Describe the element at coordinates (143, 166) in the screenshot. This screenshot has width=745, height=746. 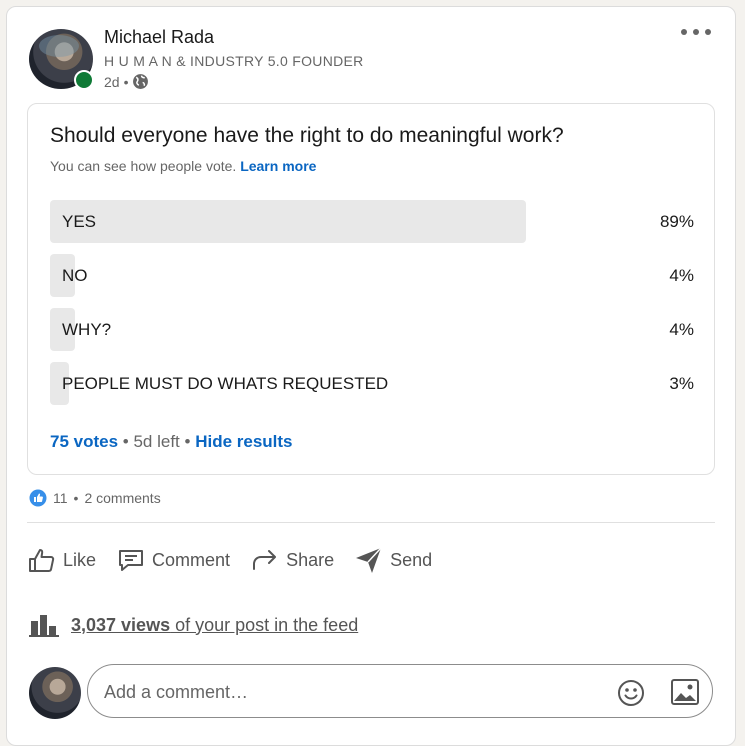
I see `poll-visibility-note: You can see how people vote.` at that location.